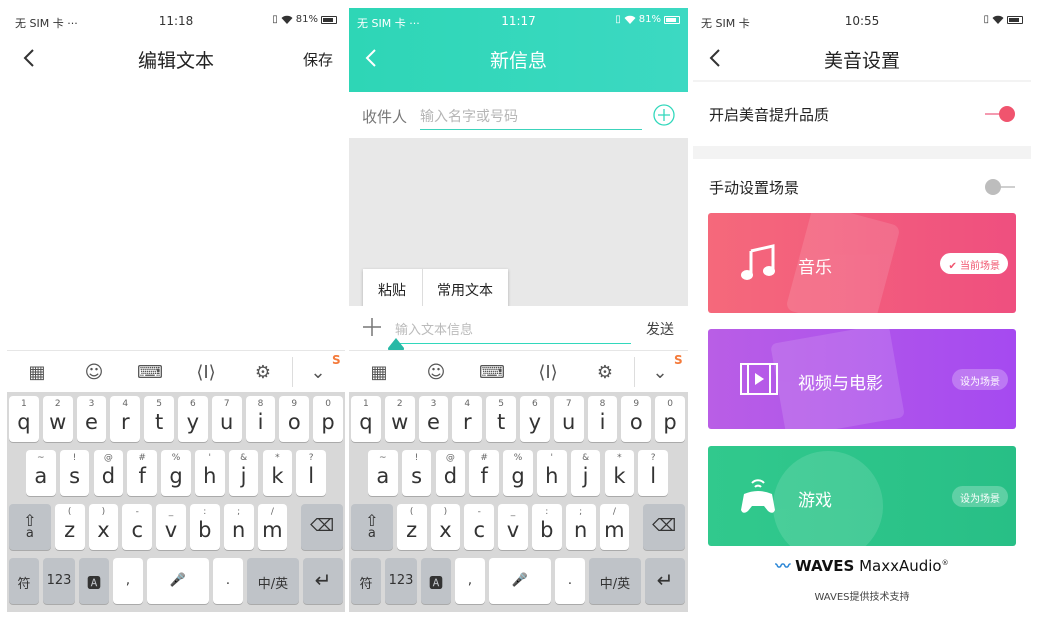 The image size is (1040, 620). What do you see at coordinates (1000, 114) in the screenshot?
I see `enable-quality-toggle` at bounding box center [1000, 114].